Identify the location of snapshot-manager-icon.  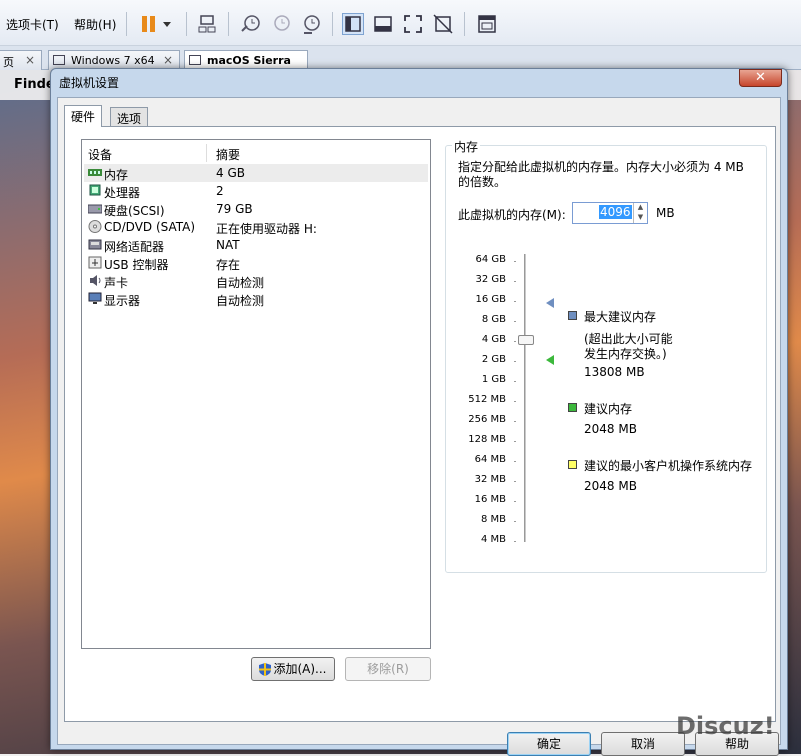
(311, 24).